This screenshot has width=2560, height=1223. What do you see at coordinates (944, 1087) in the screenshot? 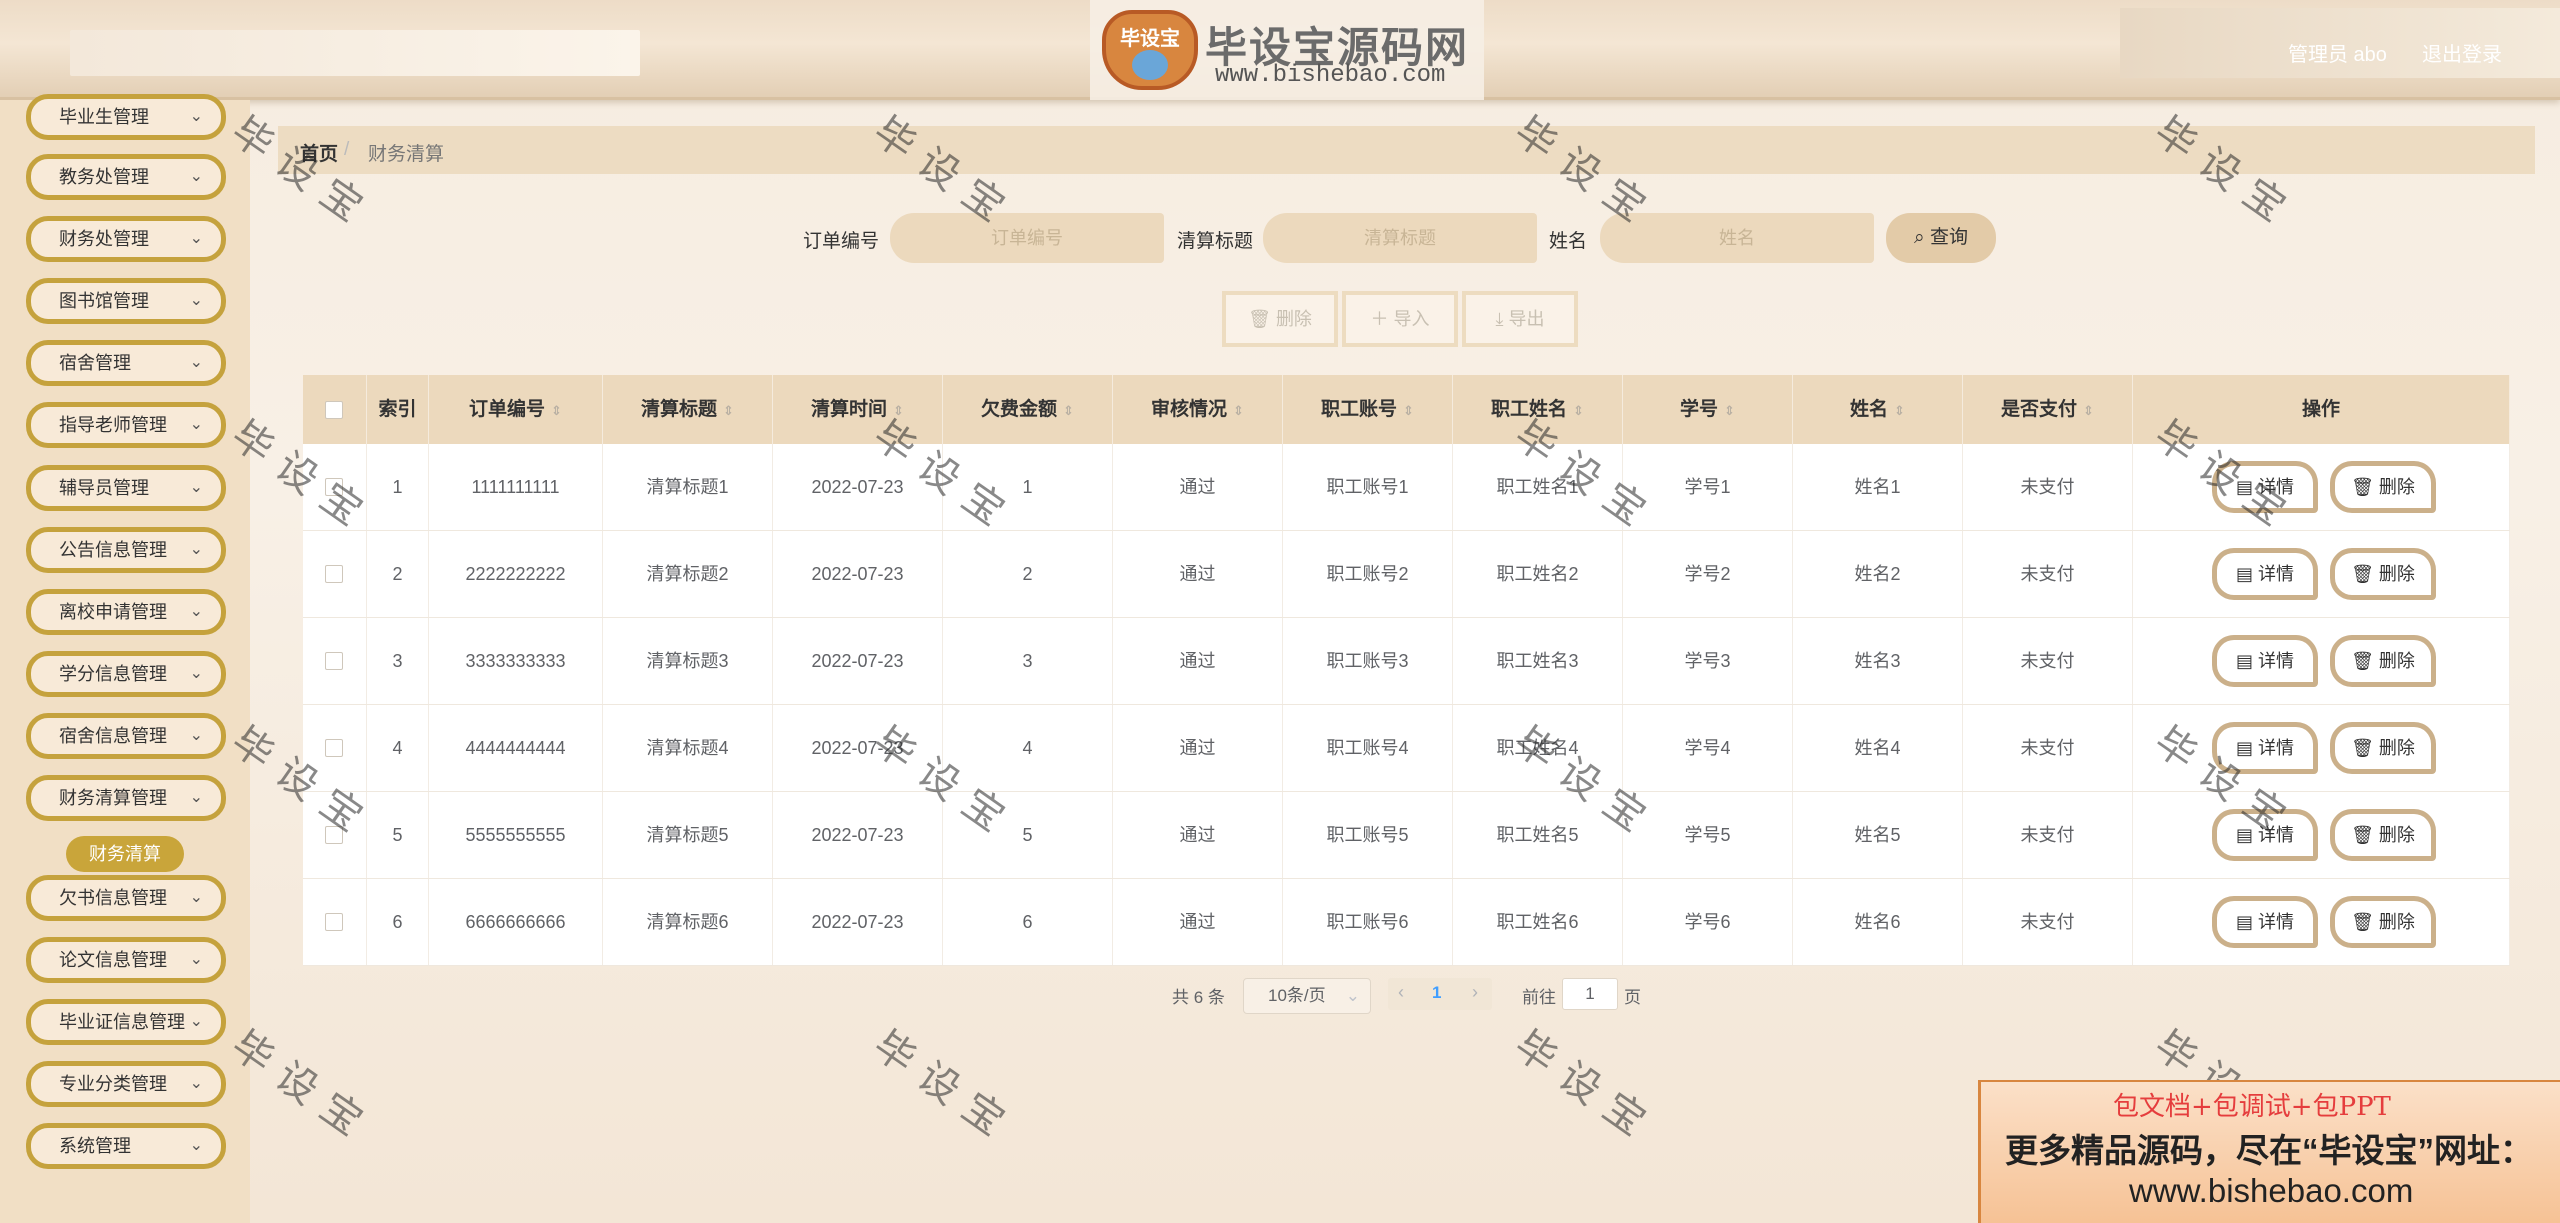
I see `watermark-text: 毕设宝` at bounding box center [944, 1087].